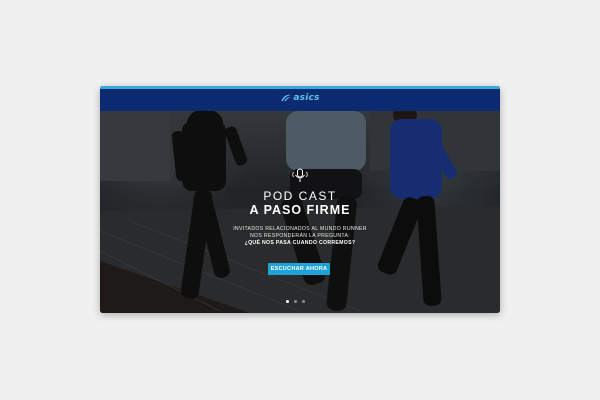  Describe the element at coordinates (299, 269) in the screenshot. I see `listen-now-button: ESCUCHAR AHORA` at that location.